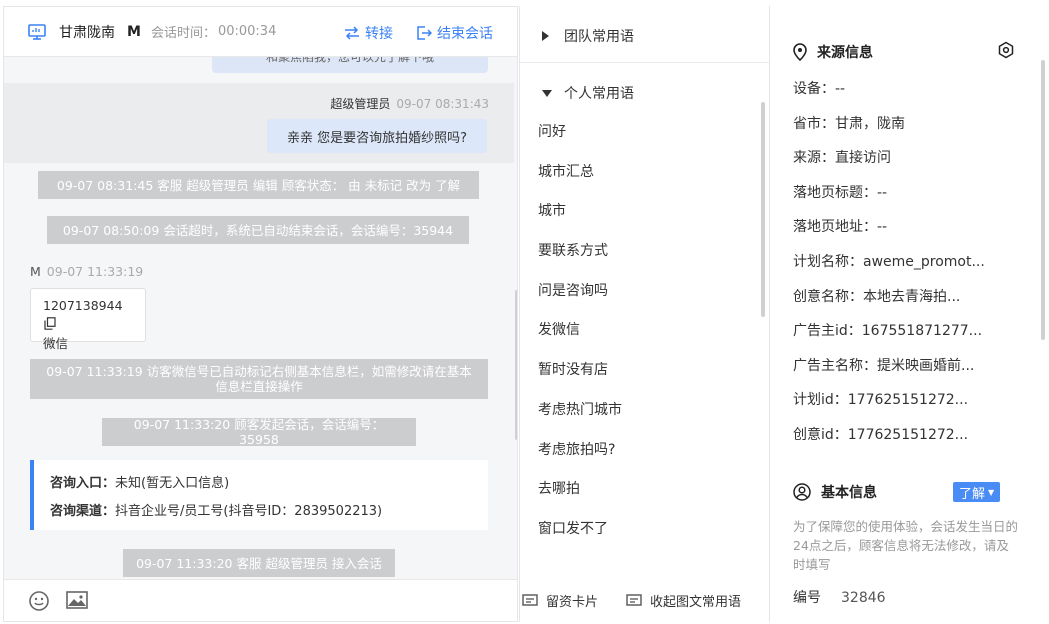  Describe the element at coordinates (50, 326) in the screenshot. I see `copy-icon` at that location.